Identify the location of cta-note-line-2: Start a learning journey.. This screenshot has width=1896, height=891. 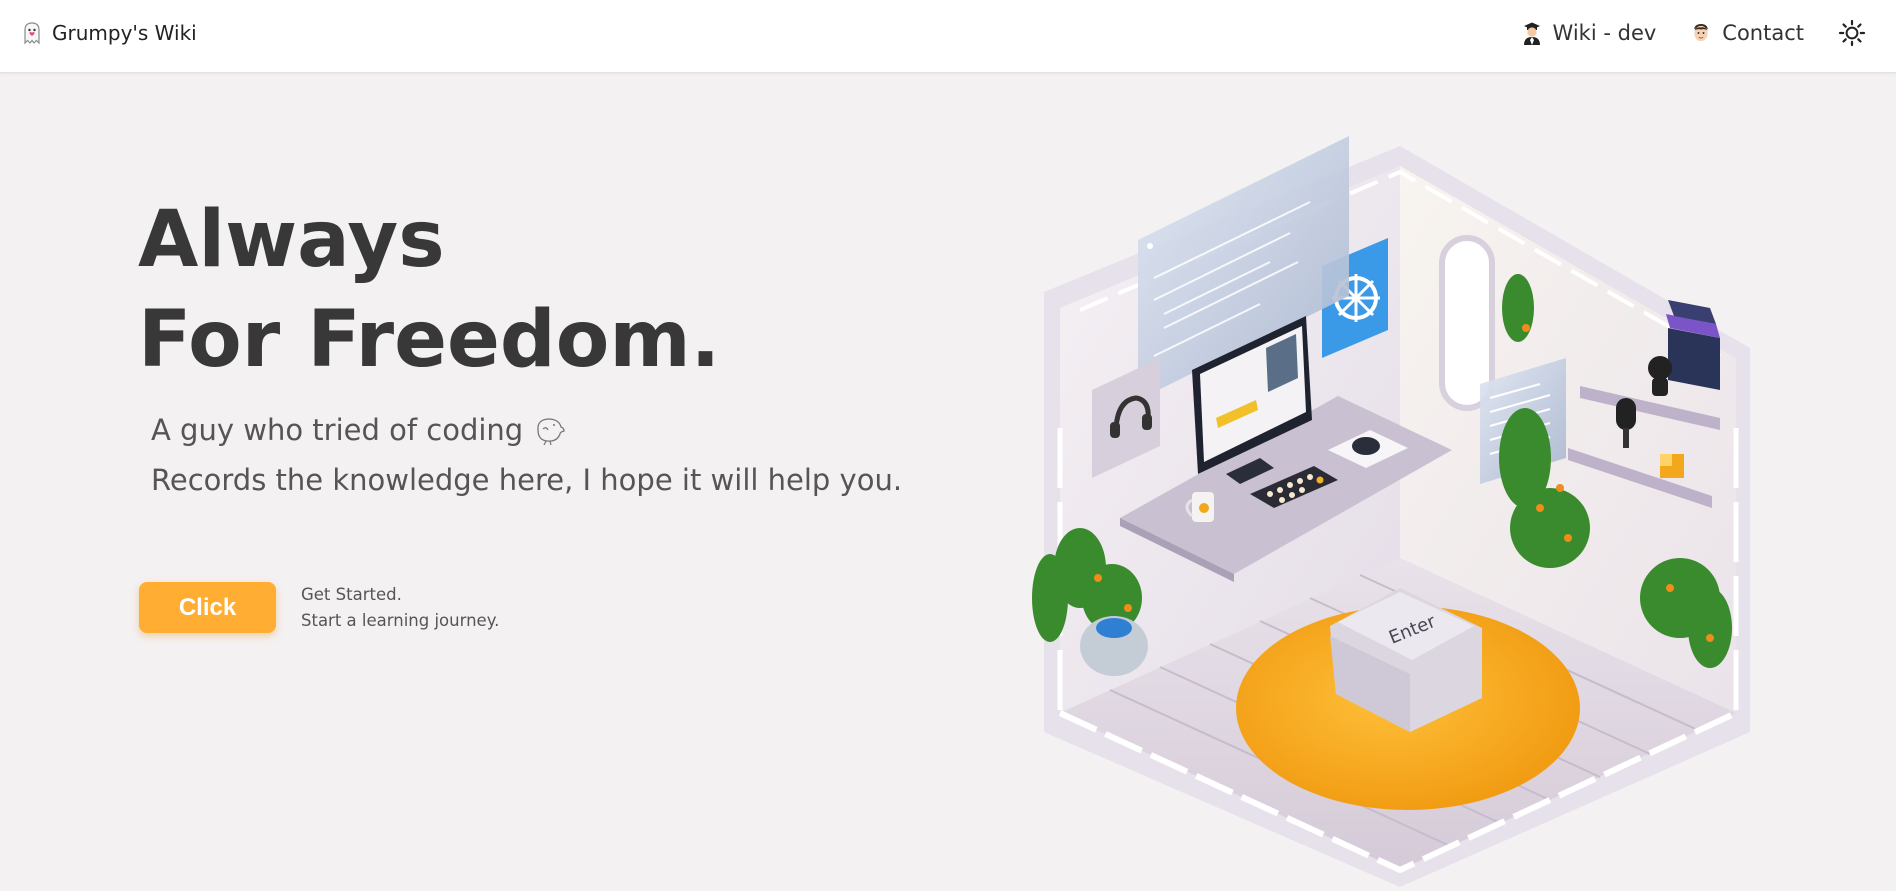
(400, 620).